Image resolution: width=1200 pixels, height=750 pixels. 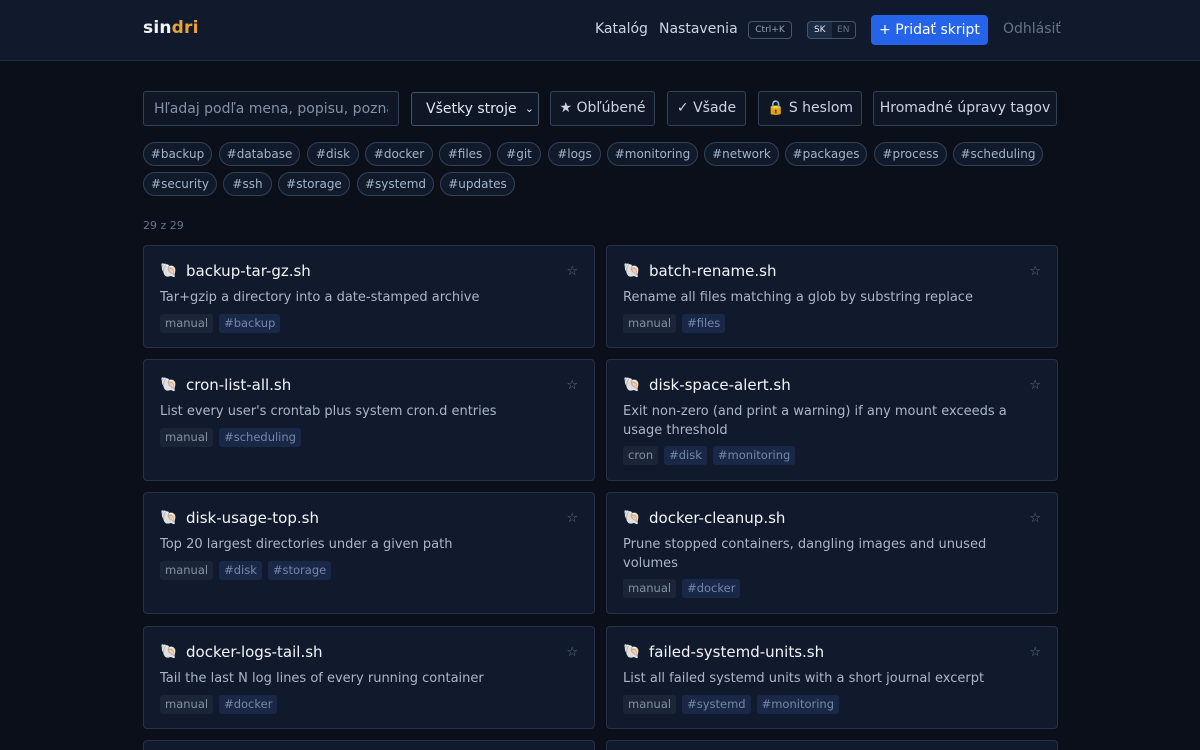 What do you see at coordinates (177, 154) in the screenshot?
I see `tag-filter-backup: #backup` at bounding box center [177, 154].